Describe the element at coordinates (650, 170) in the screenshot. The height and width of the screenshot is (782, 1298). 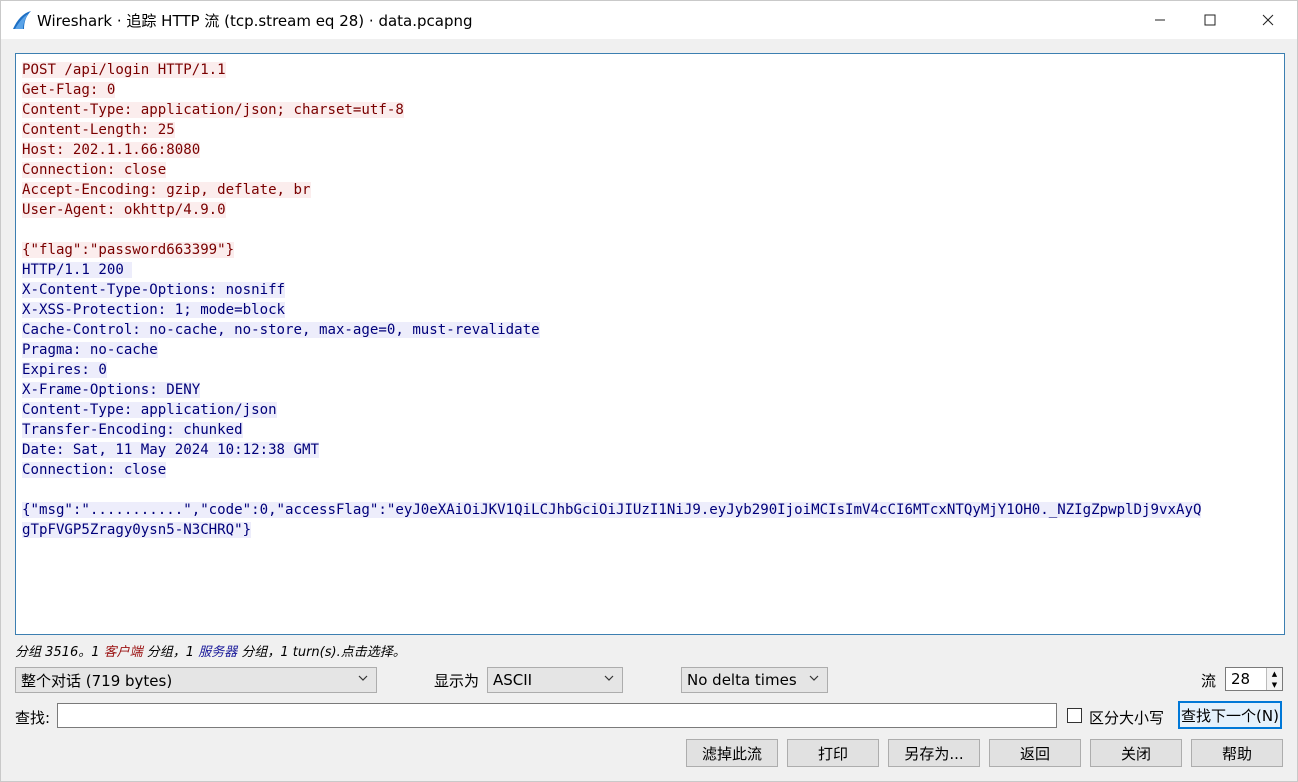
I see `client-line: Connection: close` at that location.